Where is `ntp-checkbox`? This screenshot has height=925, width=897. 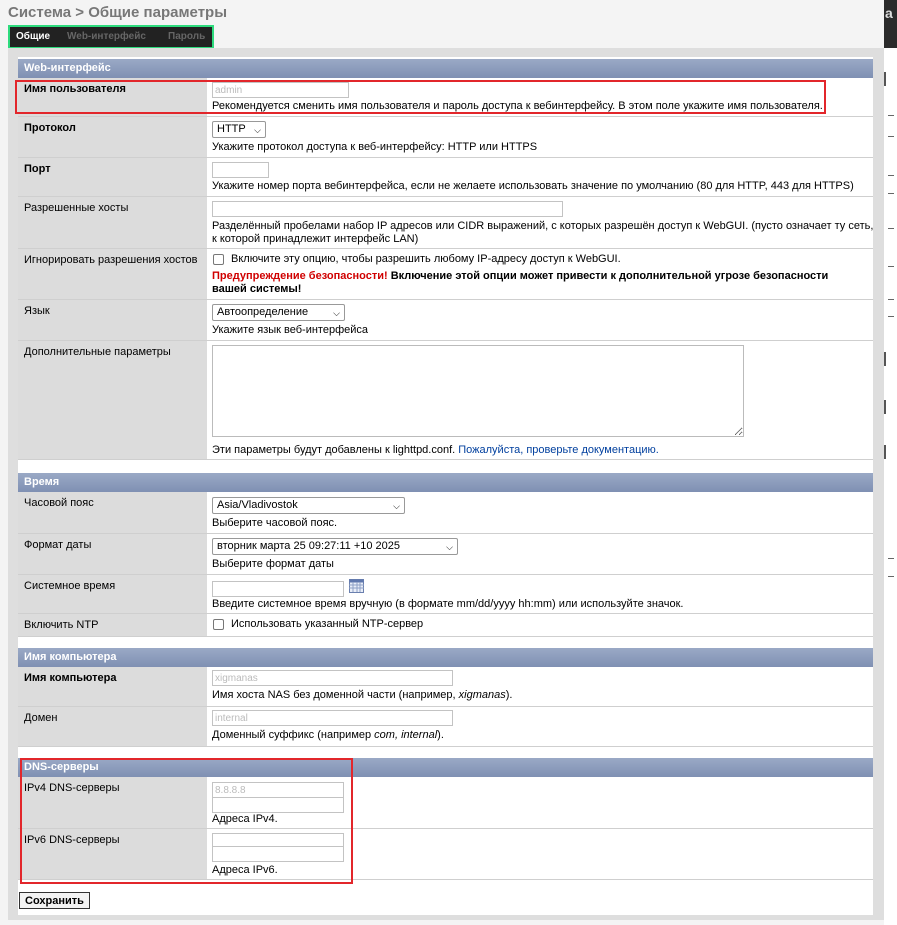
ntp-checkbox is located at coordinates (218, 624).